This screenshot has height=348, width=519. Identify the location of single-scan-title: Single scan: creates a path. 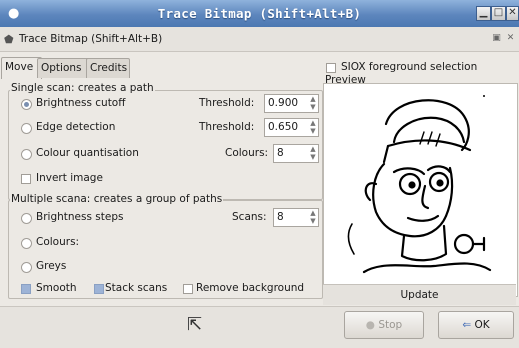
(82, 88).